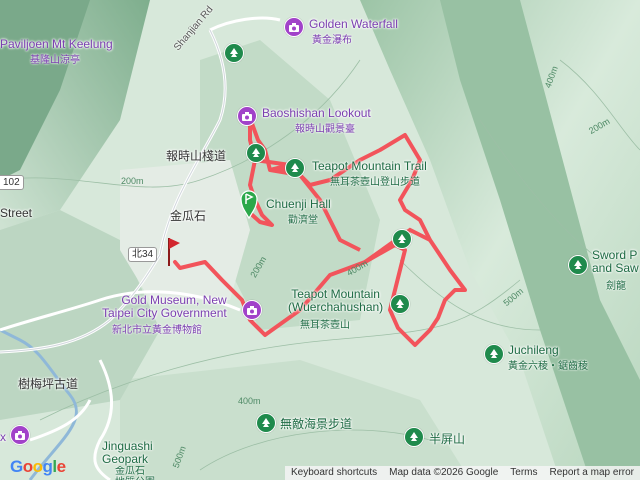 This screenshot has height=480, width=640. Describe the element at coordinates (447, 439) in the screenshot. I see `banpingshan-label: 半屏山` at that location.